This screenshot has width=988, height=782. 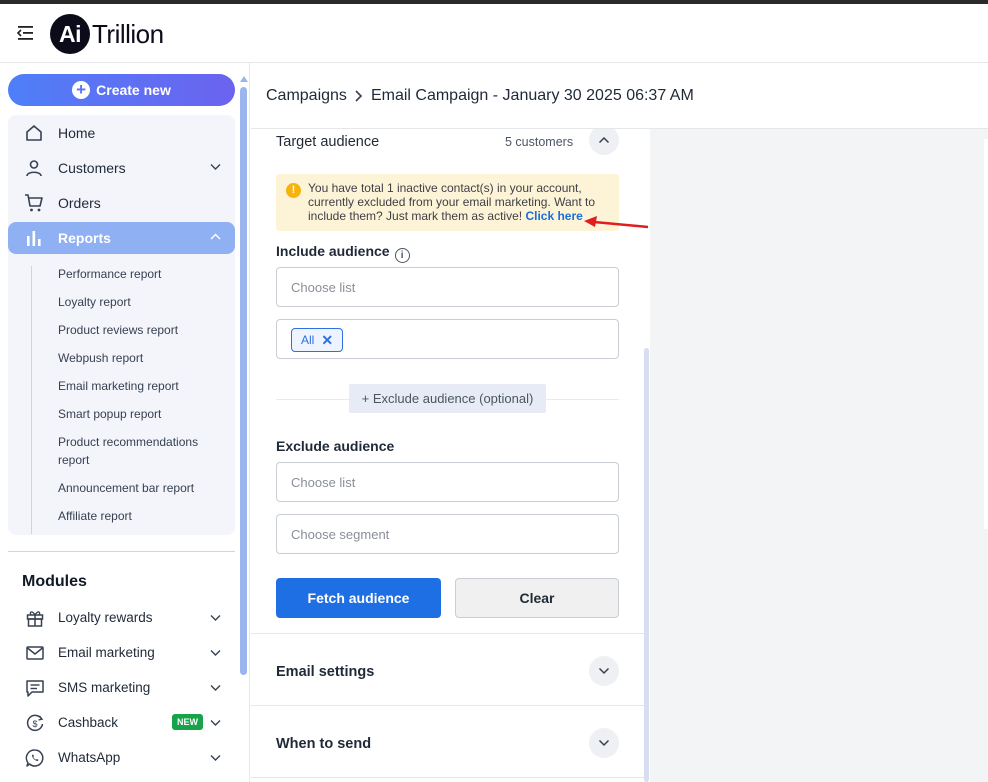 What do you see at coordinates (92, 168) in the screenshot?
I see `sidebar-item-label: Customers` at bounding box center [92, 168].